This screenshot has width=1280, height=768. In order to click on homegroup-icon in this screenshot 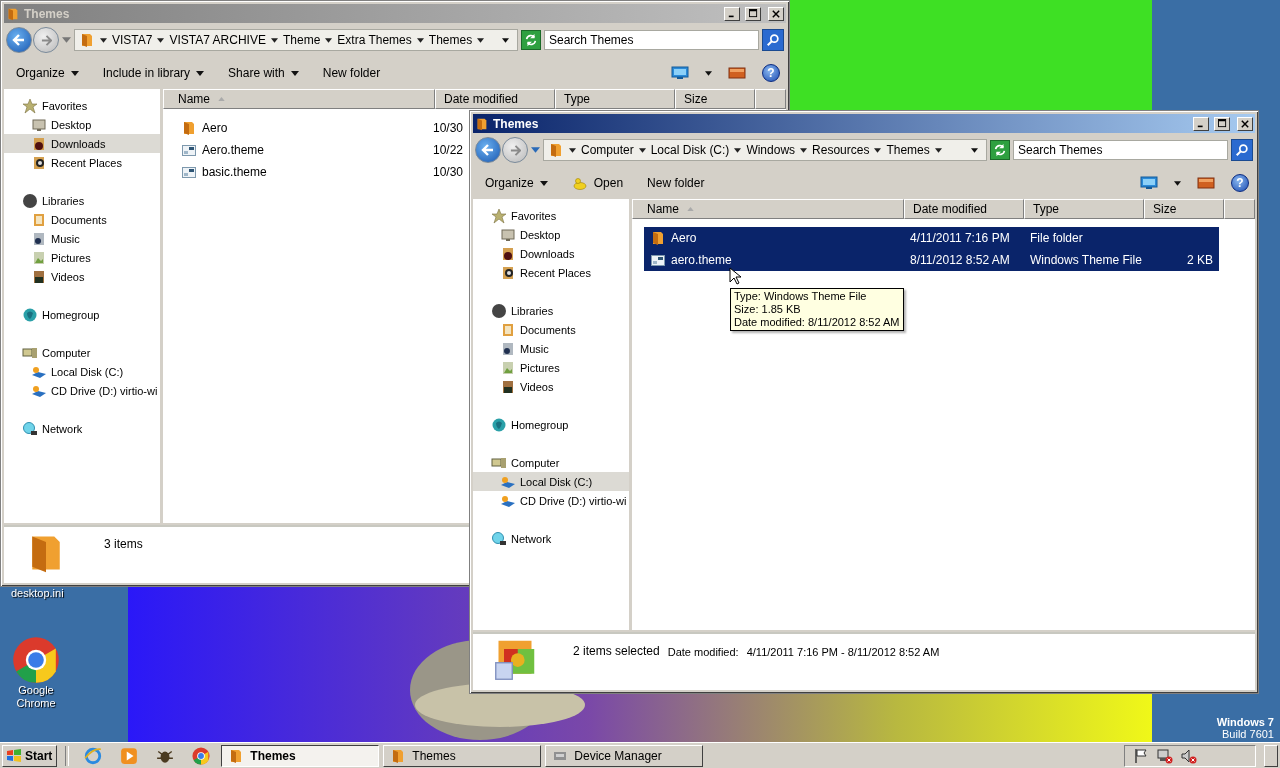, I will do `click(30, 314)`.